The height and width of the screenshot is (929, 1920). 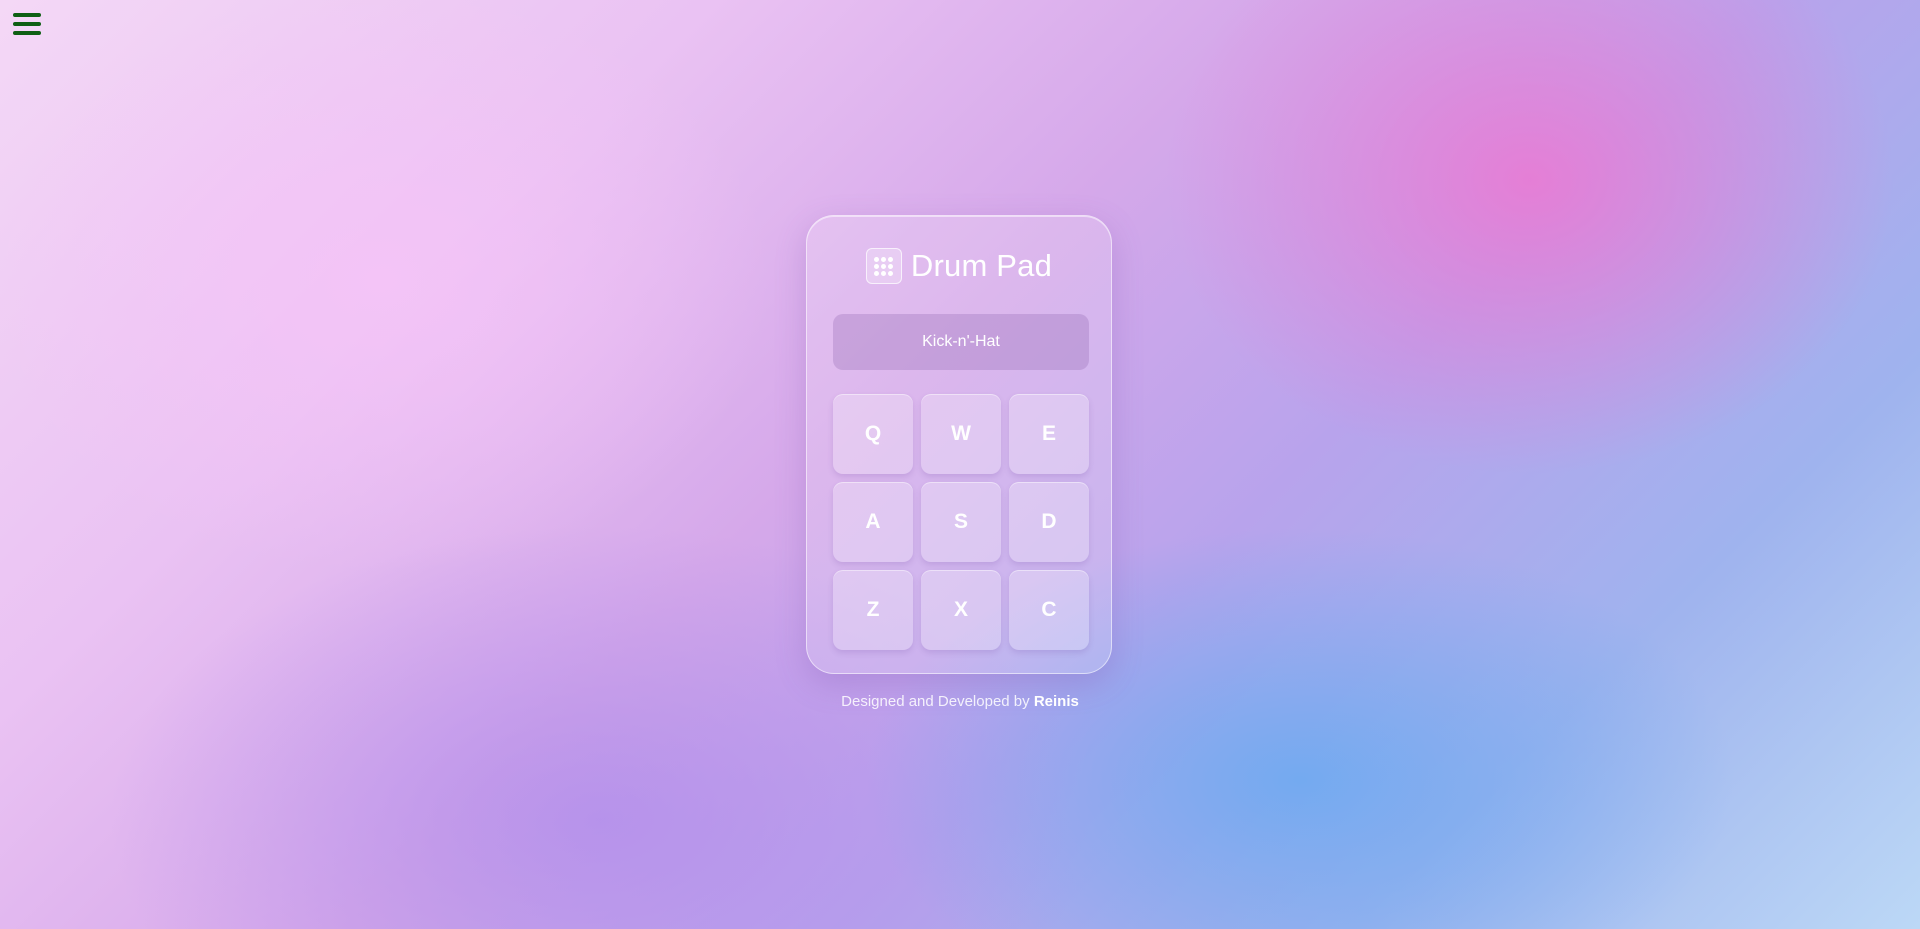 I want to click on drum-pad-grid: Q W E A S D Z X C, so click(x=961, y=522).